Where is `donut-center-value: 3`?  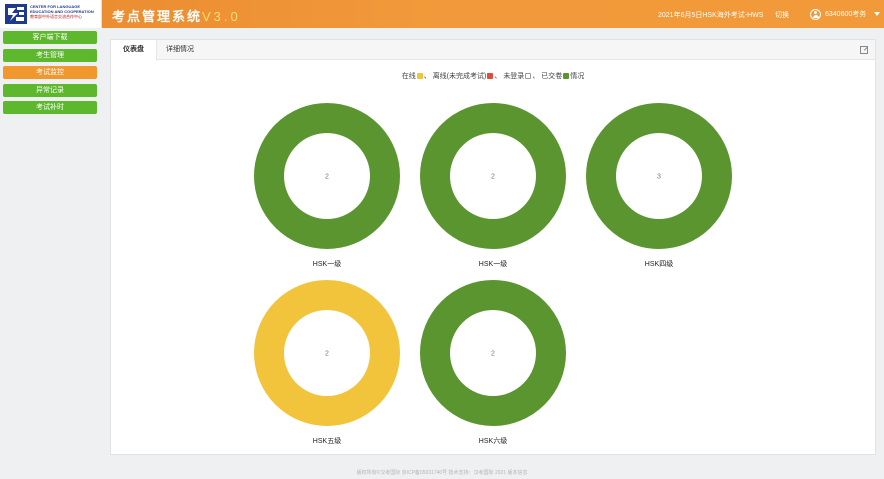 donut-center-value: 3 is located at coordinates (659, 177).